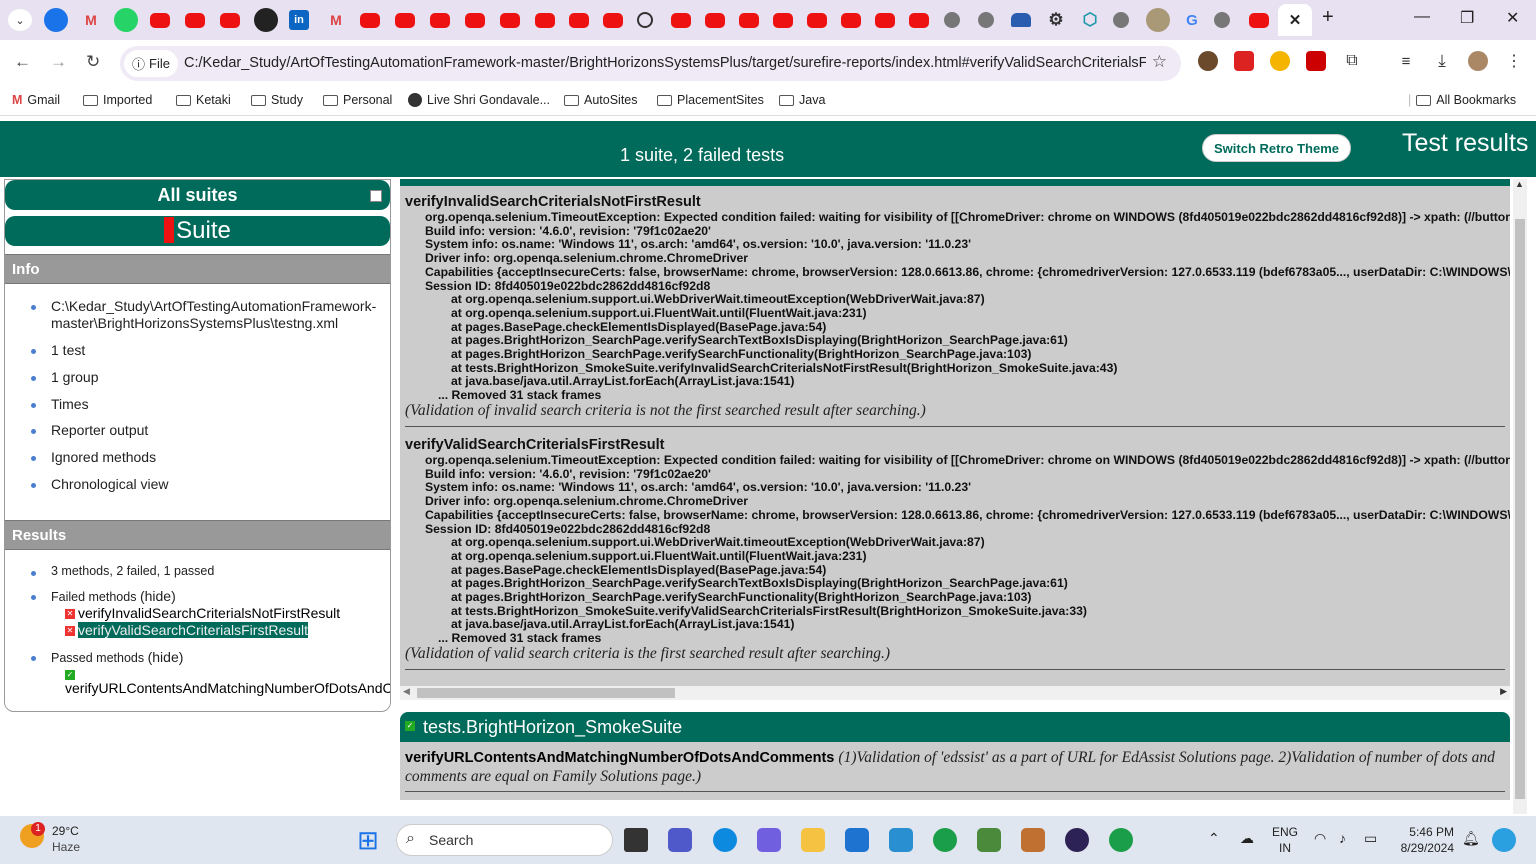 The image size is (1536, 864). What do you see at coordinates (56, 20) in the screenshot?
I see `tab-favicon-icon` at bounding box center [56, 20].